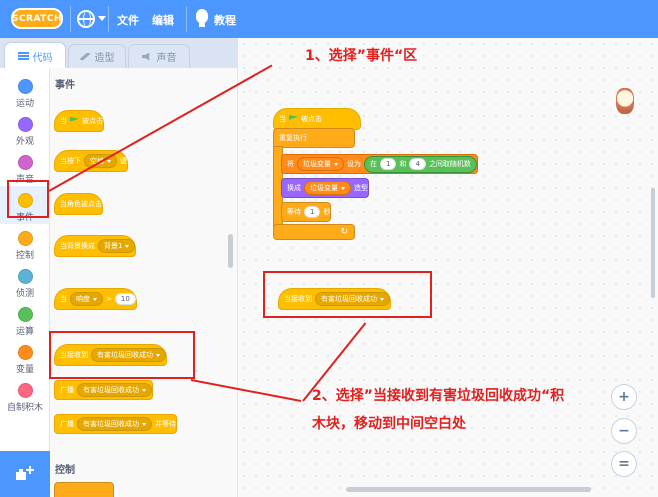 The height and width of the screenshot is (497, 658). Describe the element at coordinates (109, 299) in the screenshot. I see `greater-than-symbol: >` at that location.